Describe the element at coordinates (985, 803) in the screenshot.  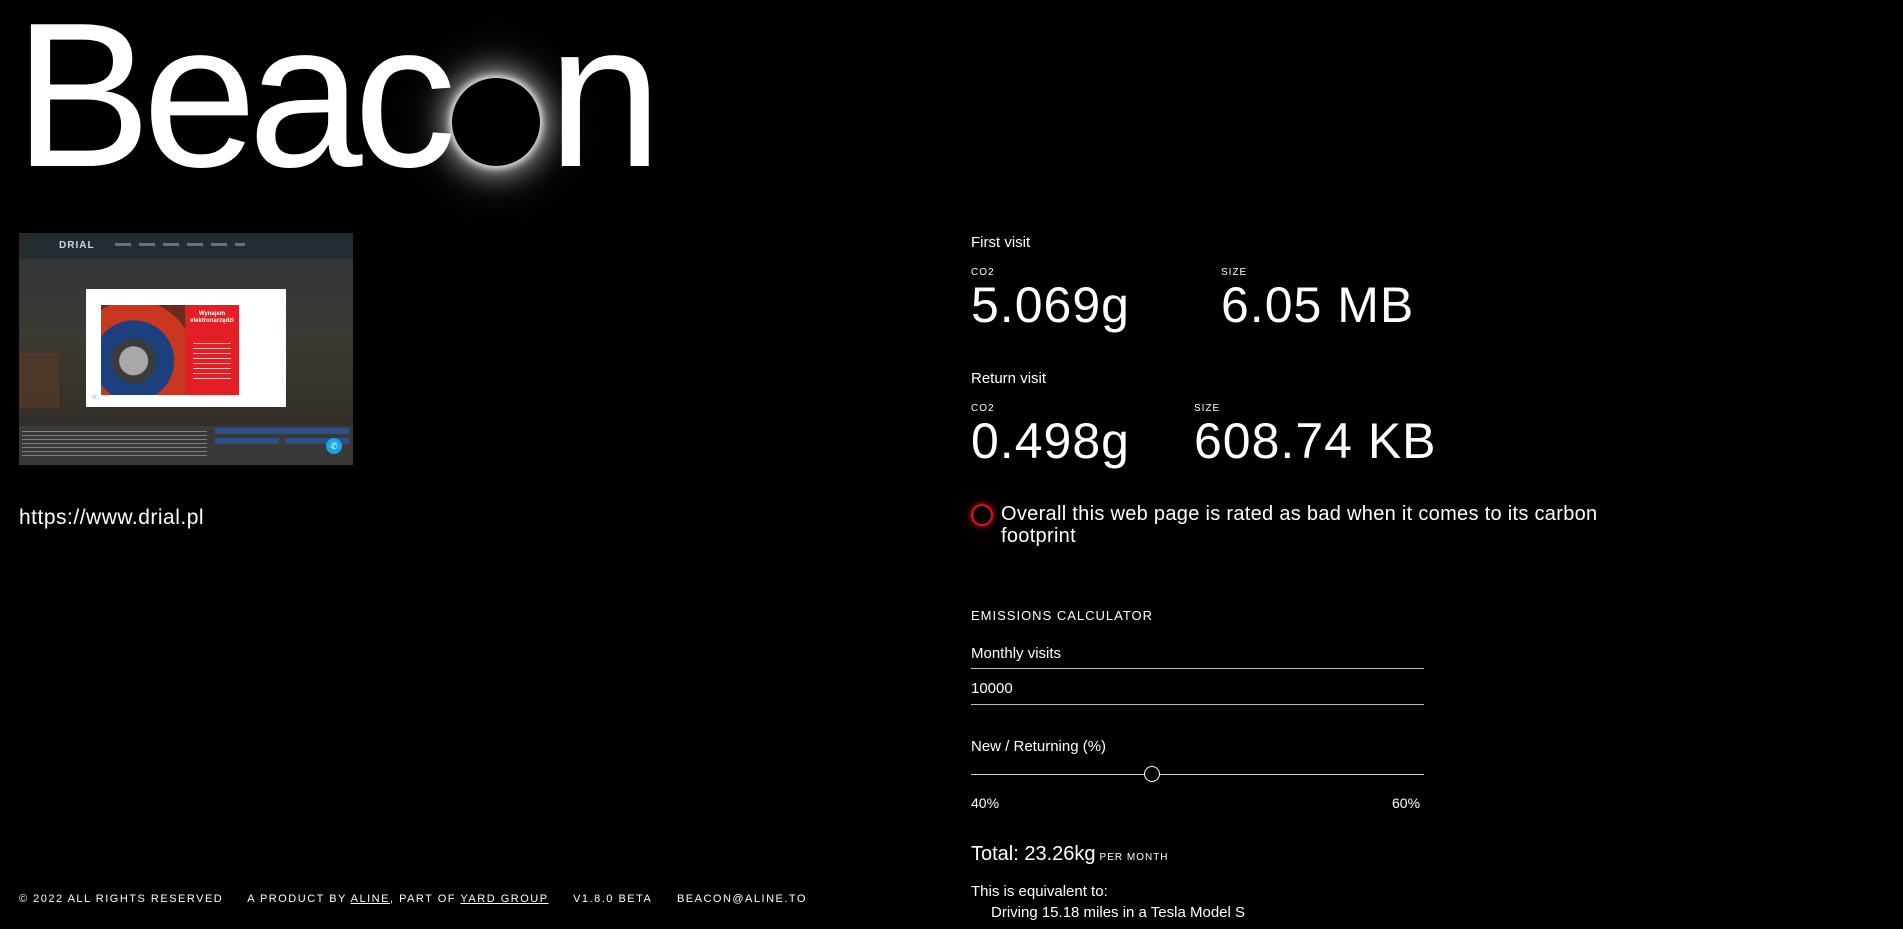
I see `new-percent: 40%` at that location.